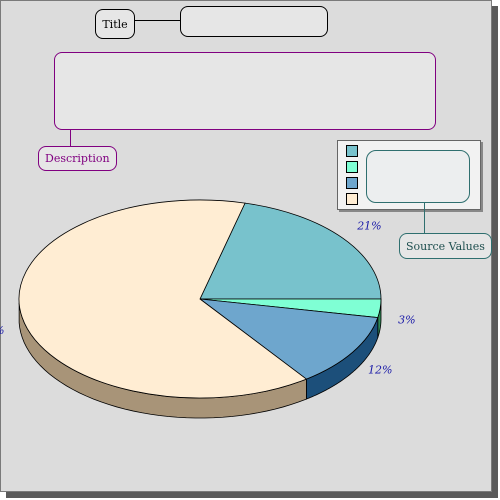  What do you see at coordinates (380, 370) in the screenshot?
I see `pie-slice-label: 12%` at bounding box center [380, 370].